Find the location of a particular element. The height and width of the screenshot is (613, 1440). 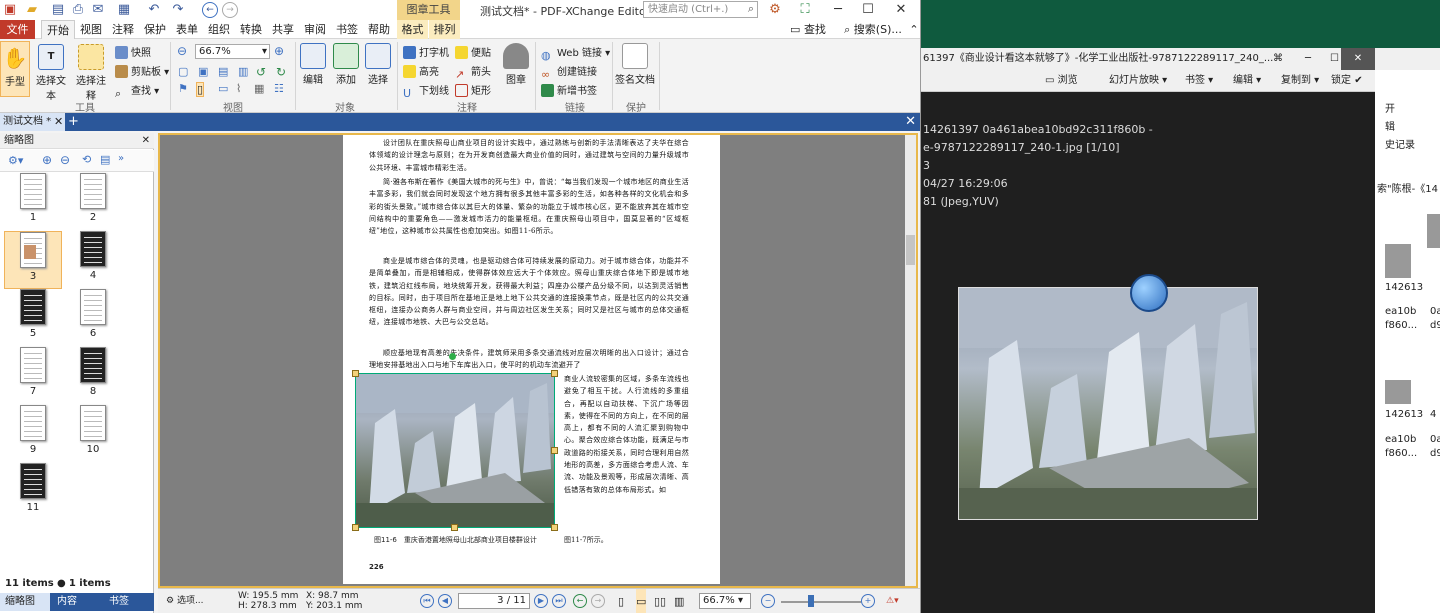

tools-dropdown-icon: ⚠▾ is located at coordinates (892, 601).